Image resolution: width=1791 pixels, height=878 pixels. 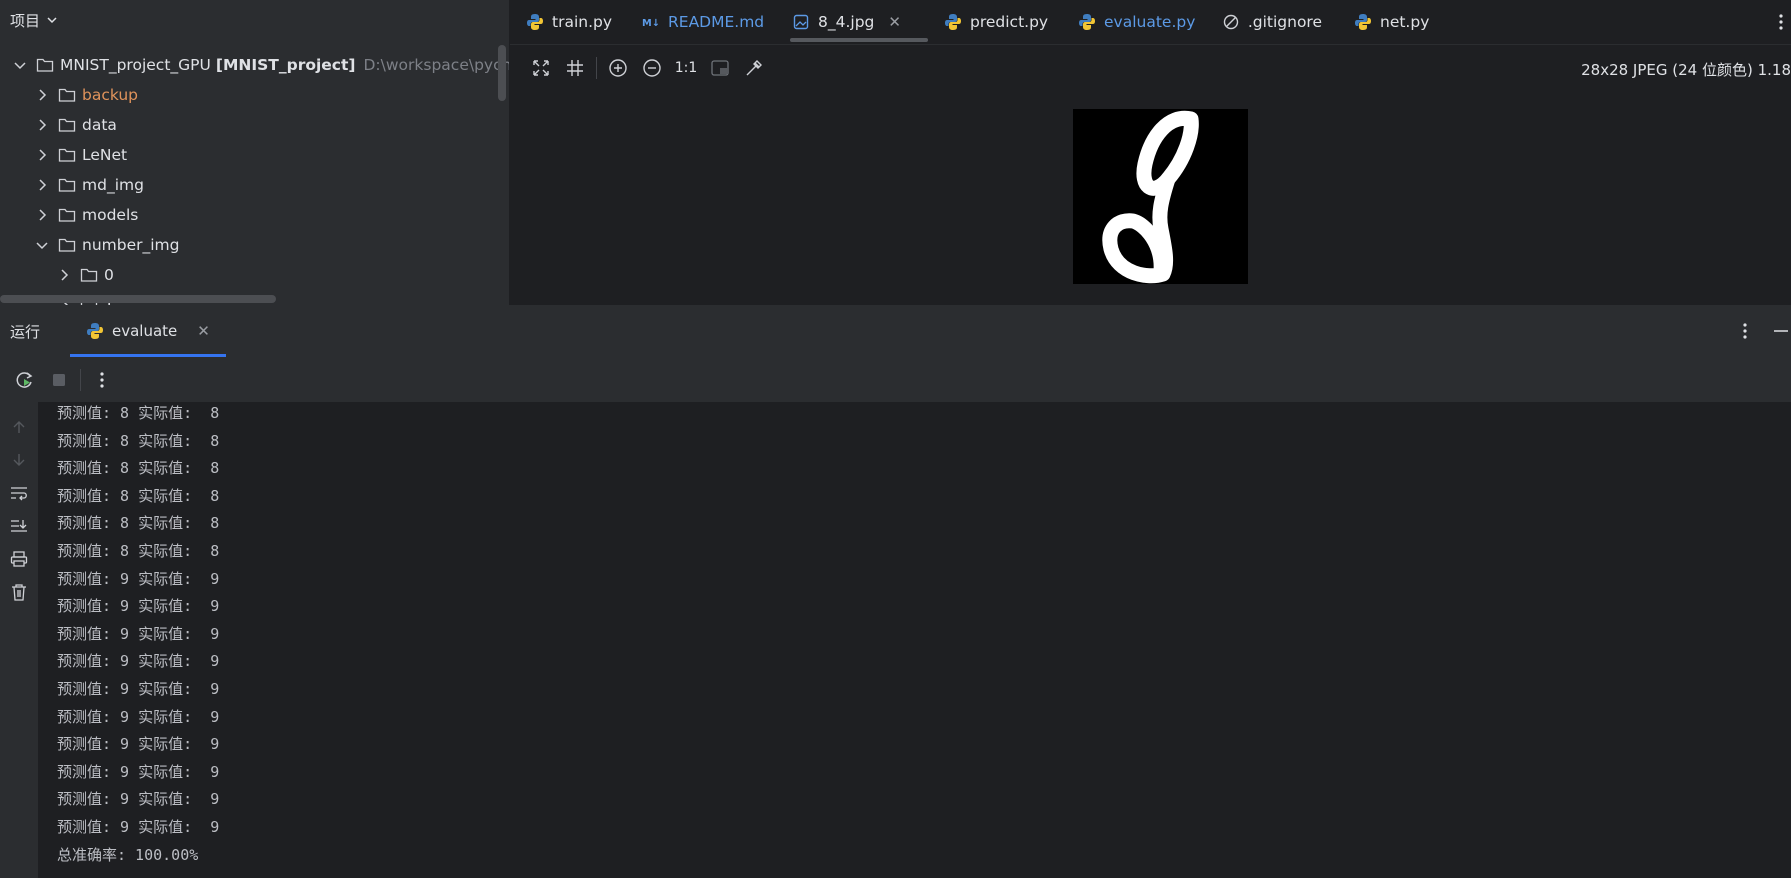 I want to click on tree-item: LeNet, so click(x=255, y=155).